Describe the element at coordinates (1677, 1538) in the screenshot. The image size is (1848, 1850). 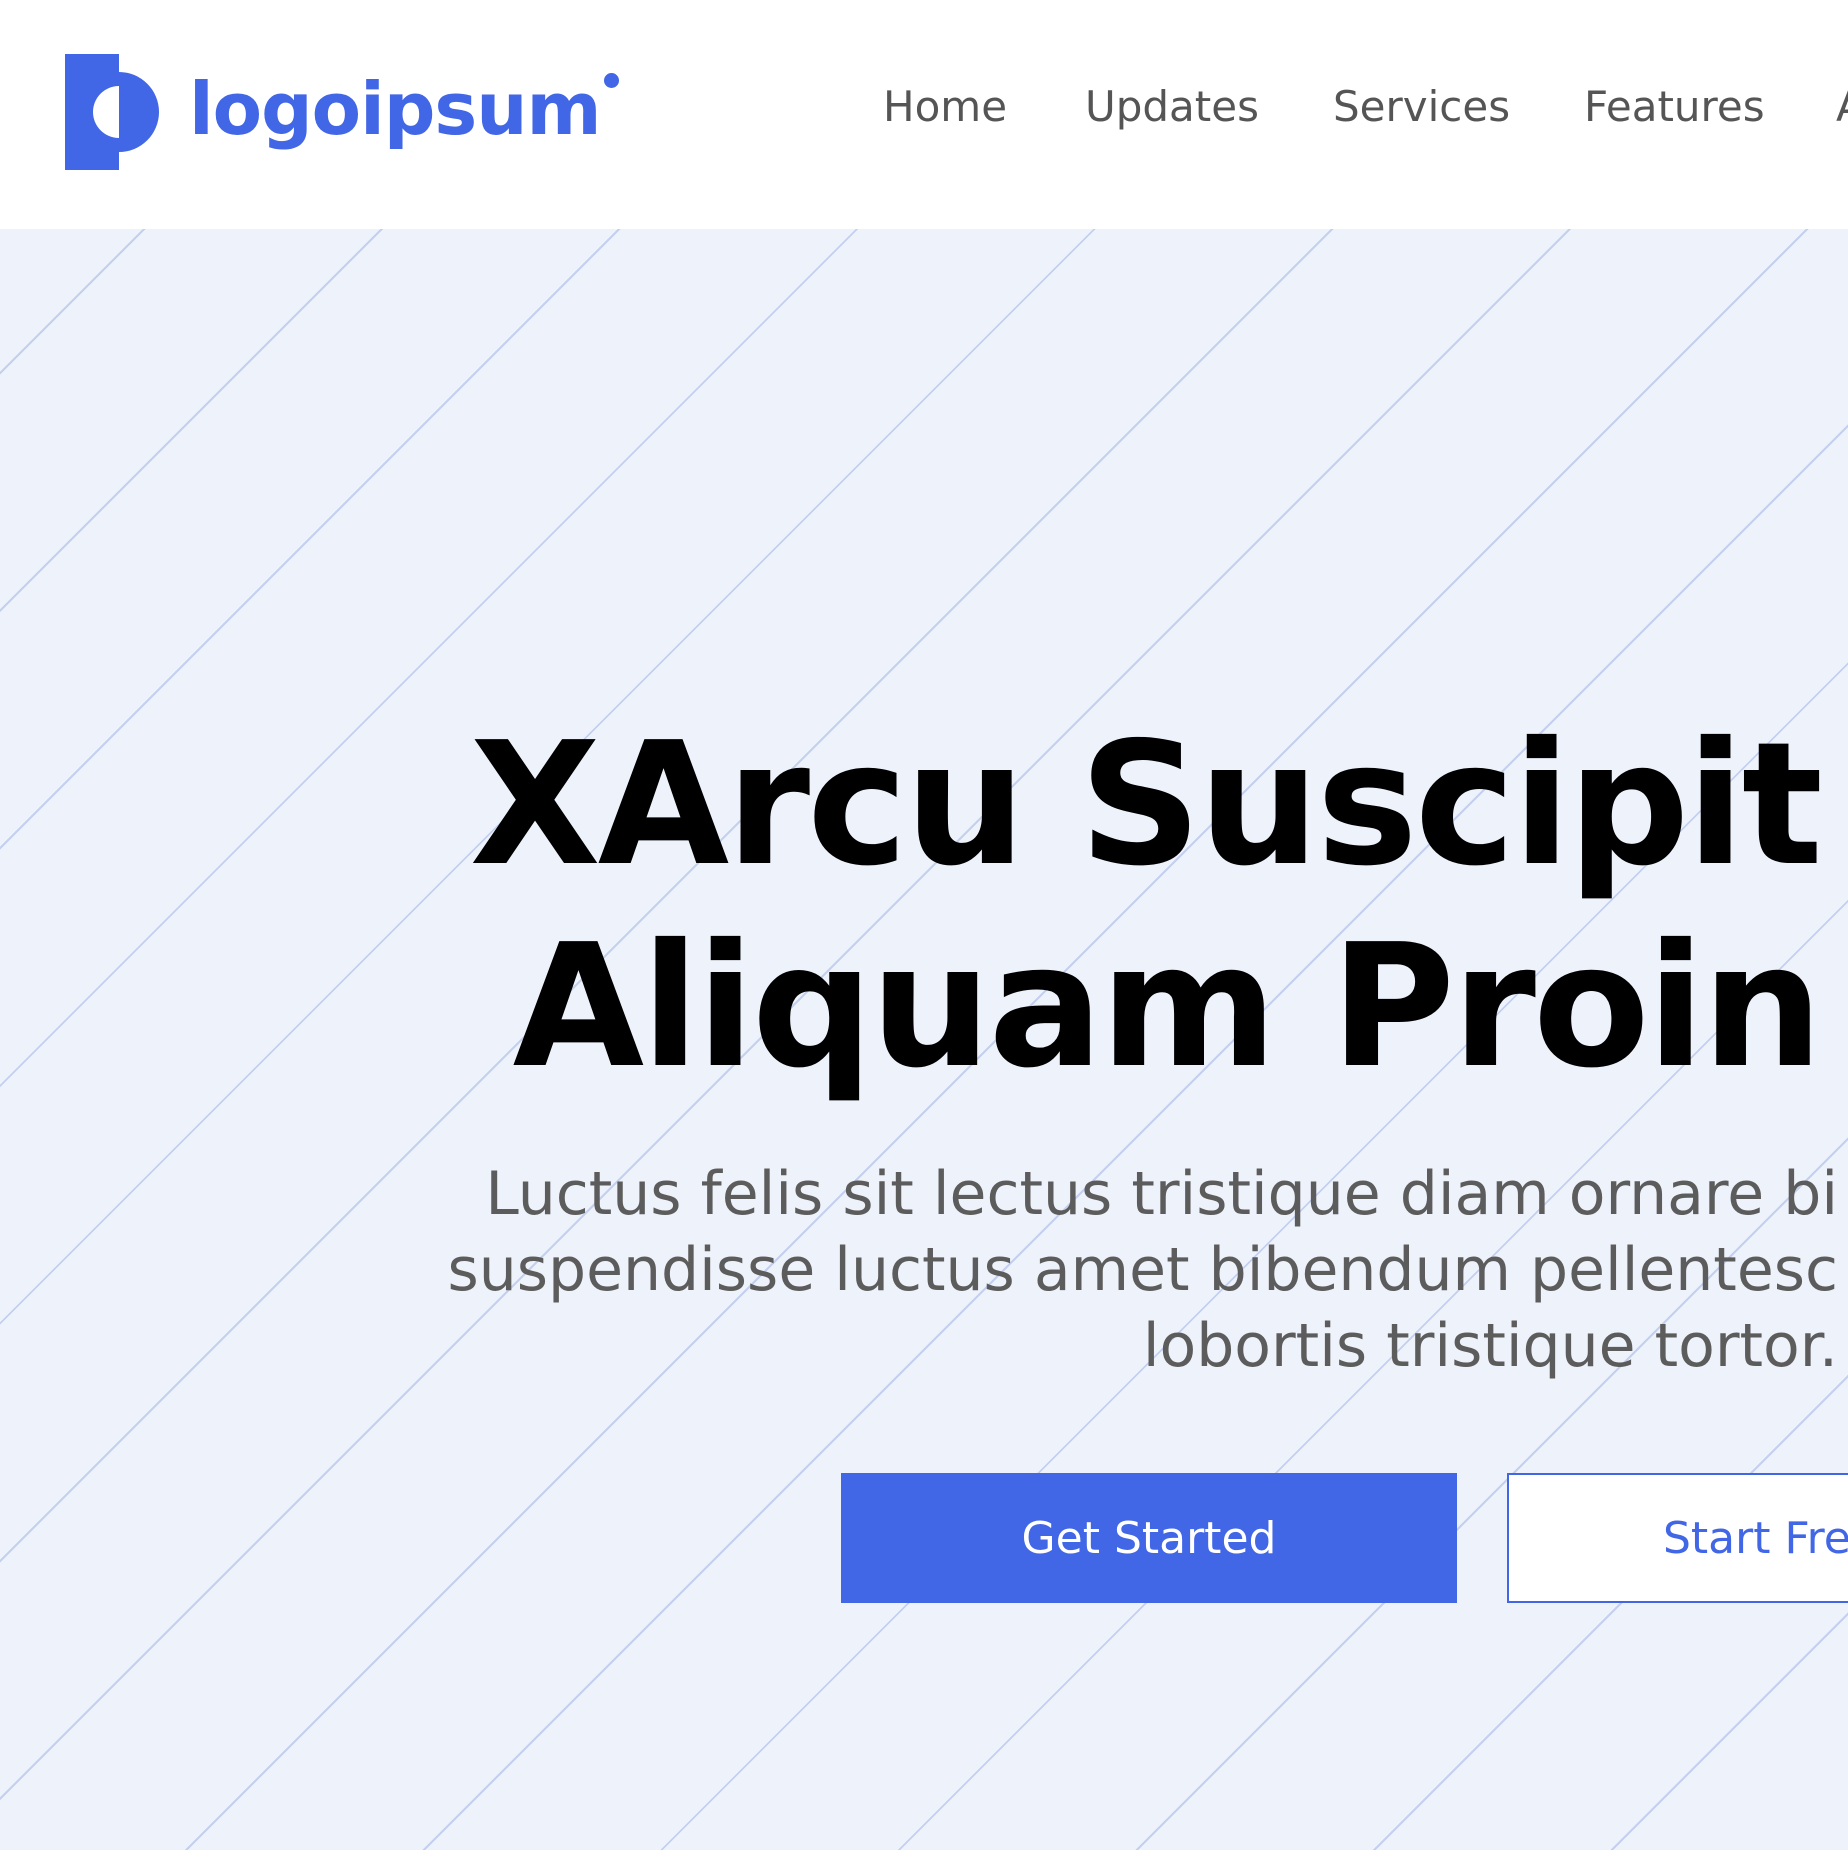
I see `start-free-button: Start Free` at that location.